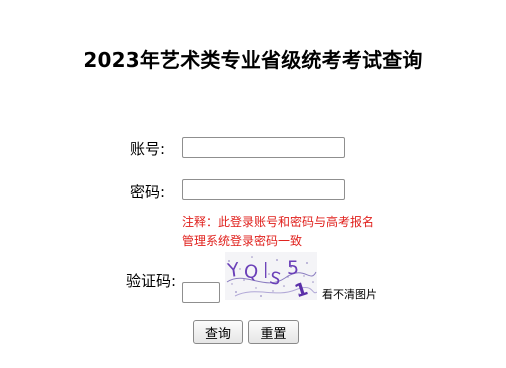 Image resolution: width=506 pixels, height=368 pixels. What do you see at coordinates (201, 292) in the screenshot?
I see `captcha-input` at bounding box center [201, 292].